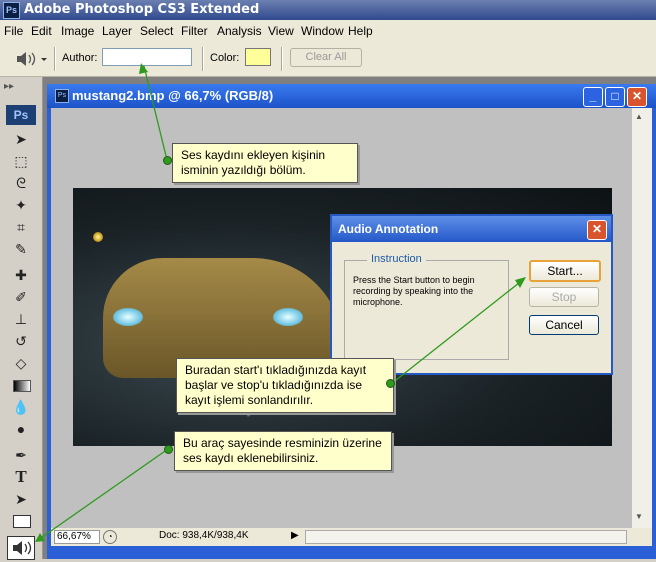 The width and height of the screenshot is (656, 562). What do you see at coordinates (21, 297) in the screenshot?
I see `brush-tool-icon: ✐` at bounding box center [21, 297].